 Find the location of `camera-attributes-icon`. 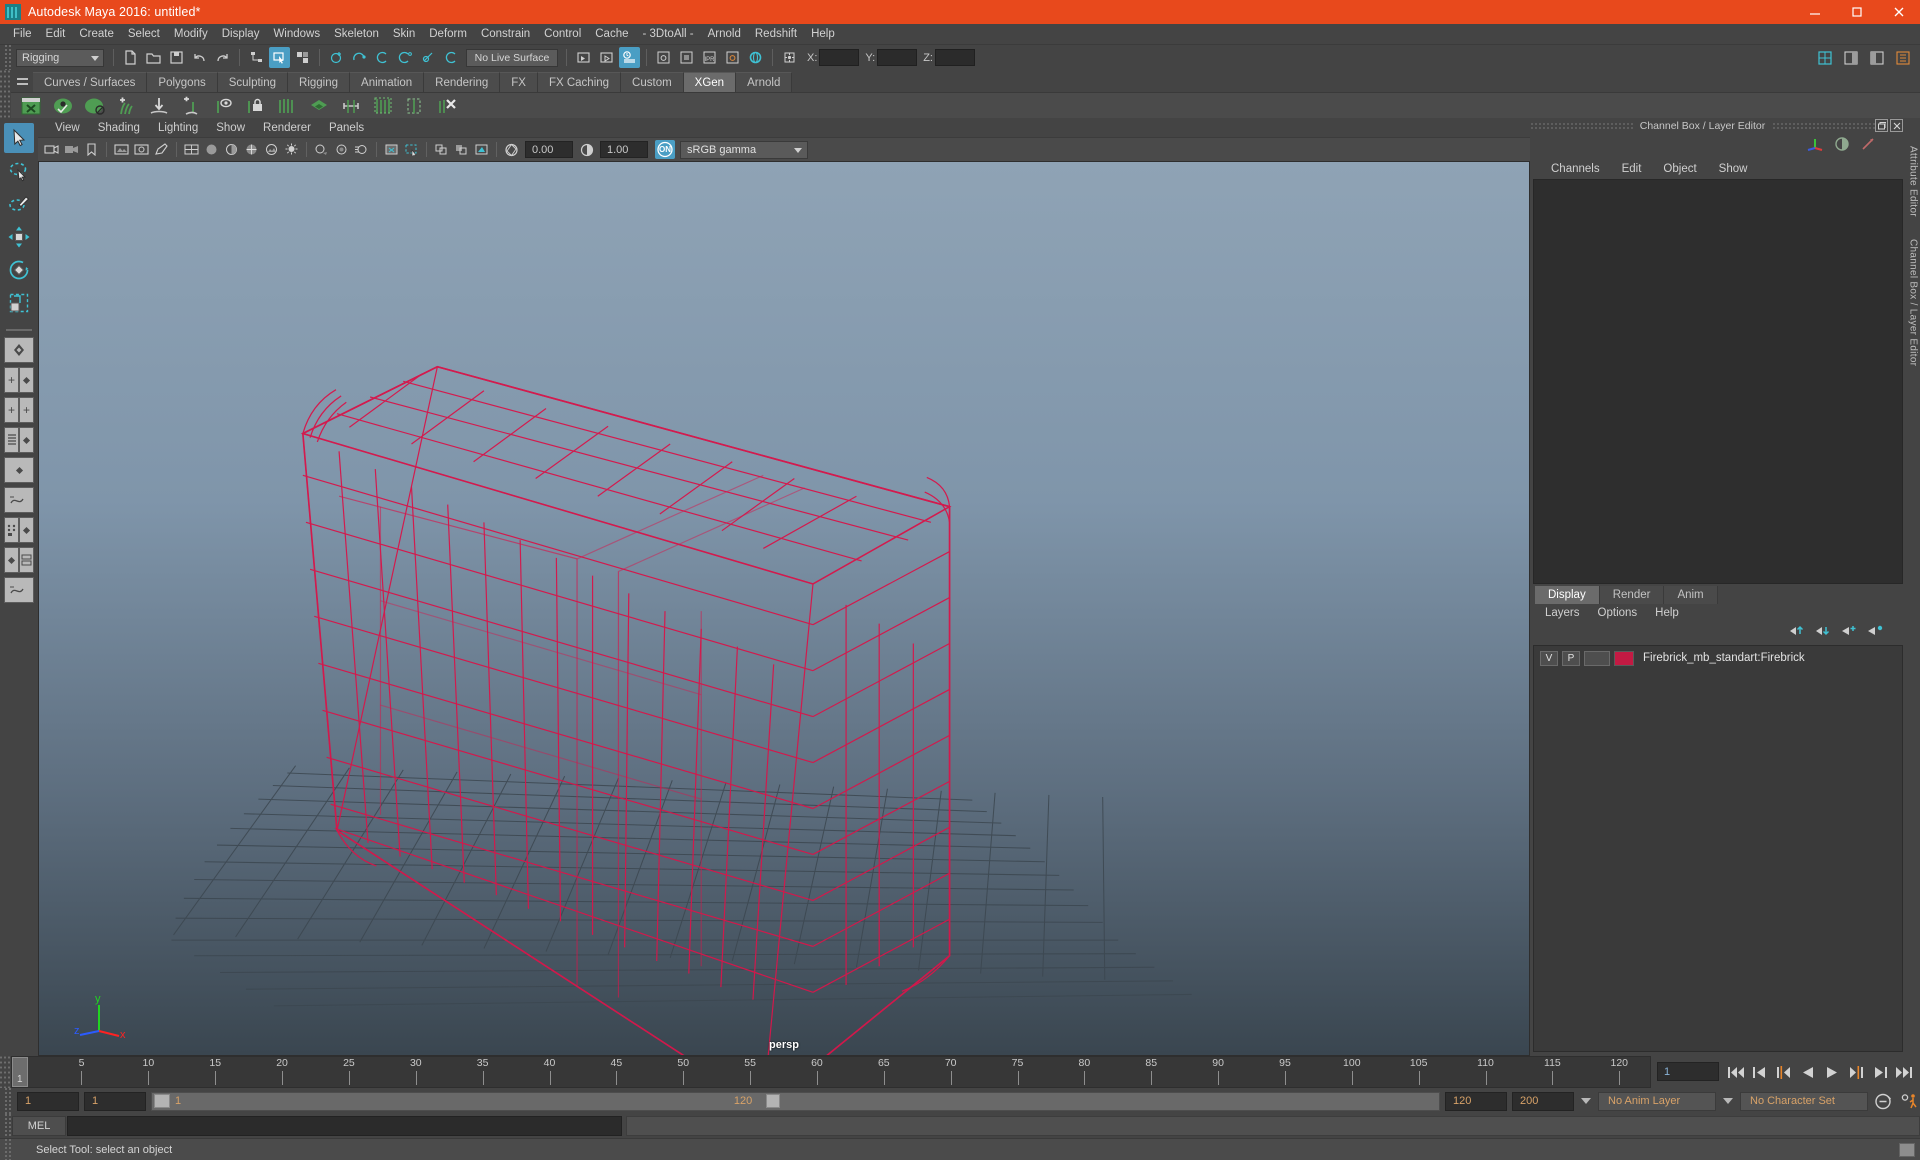

camera-attributes-icon is located at coordinates (71, 149).